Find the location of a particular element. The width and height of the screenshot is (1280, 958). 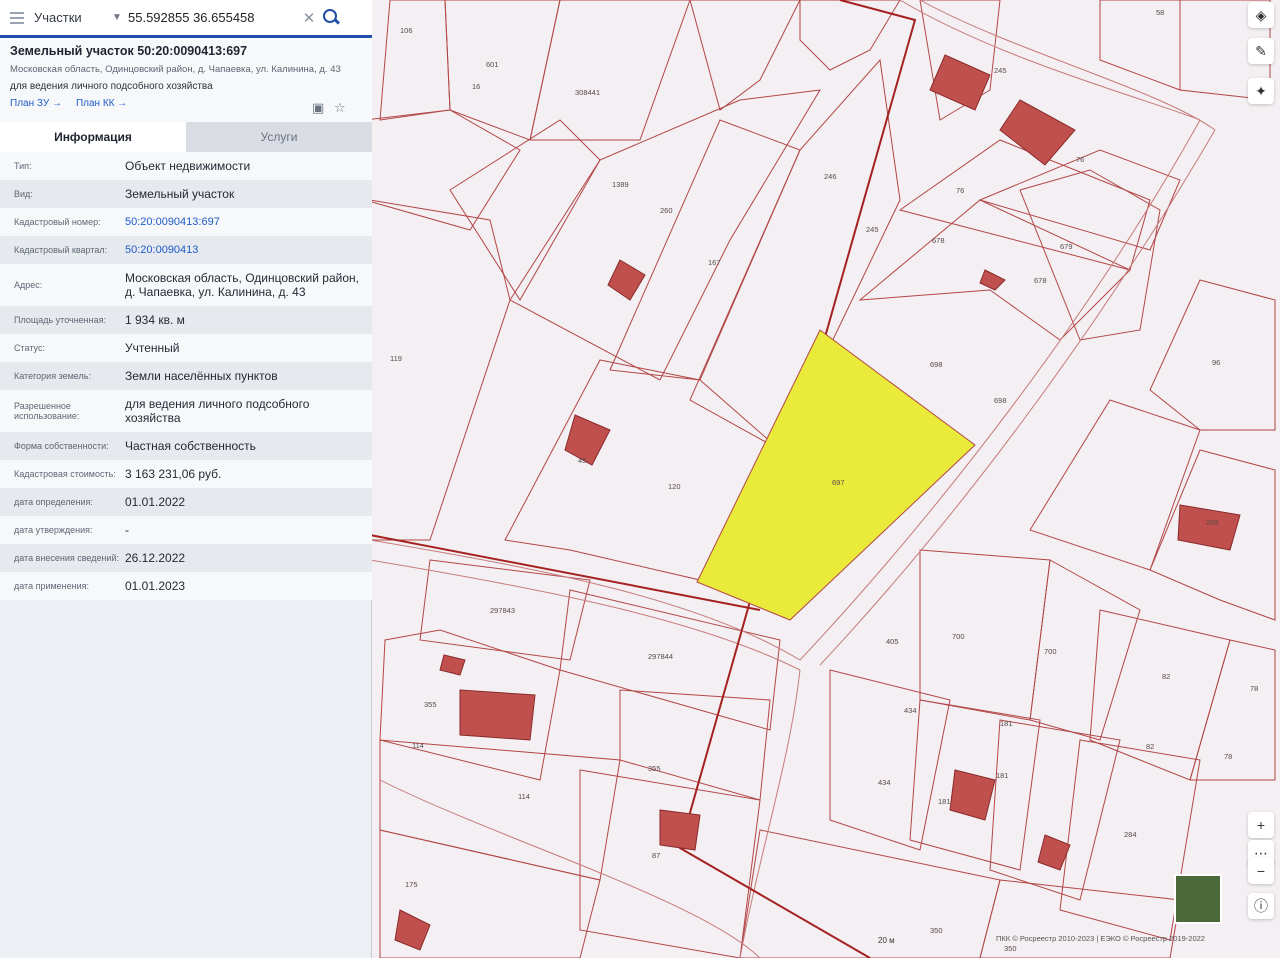

search-input is located at coordinates (213, 17).